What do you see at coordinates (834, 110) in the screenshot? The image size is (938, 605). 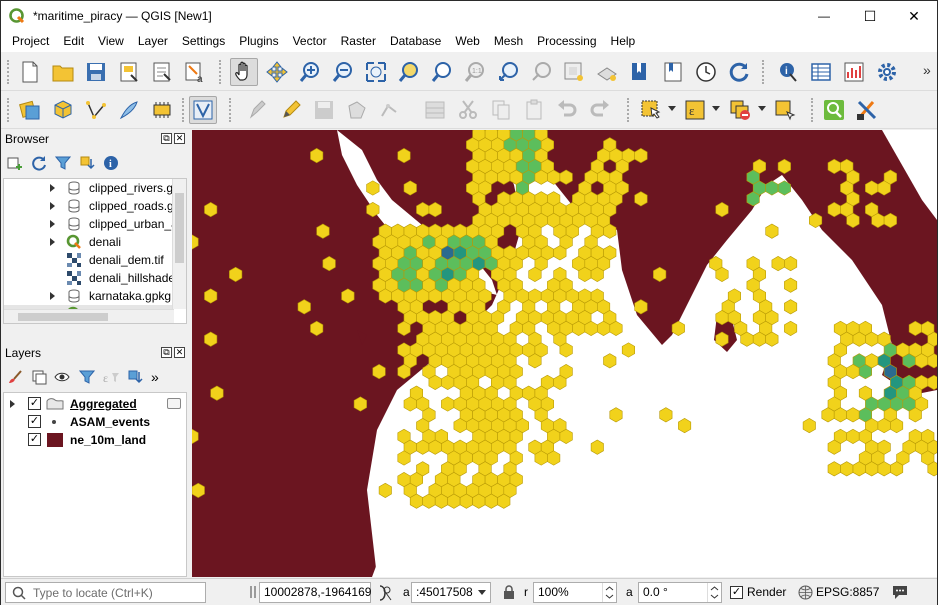 I see `locator-search-button` at bounding box center [834, 110].